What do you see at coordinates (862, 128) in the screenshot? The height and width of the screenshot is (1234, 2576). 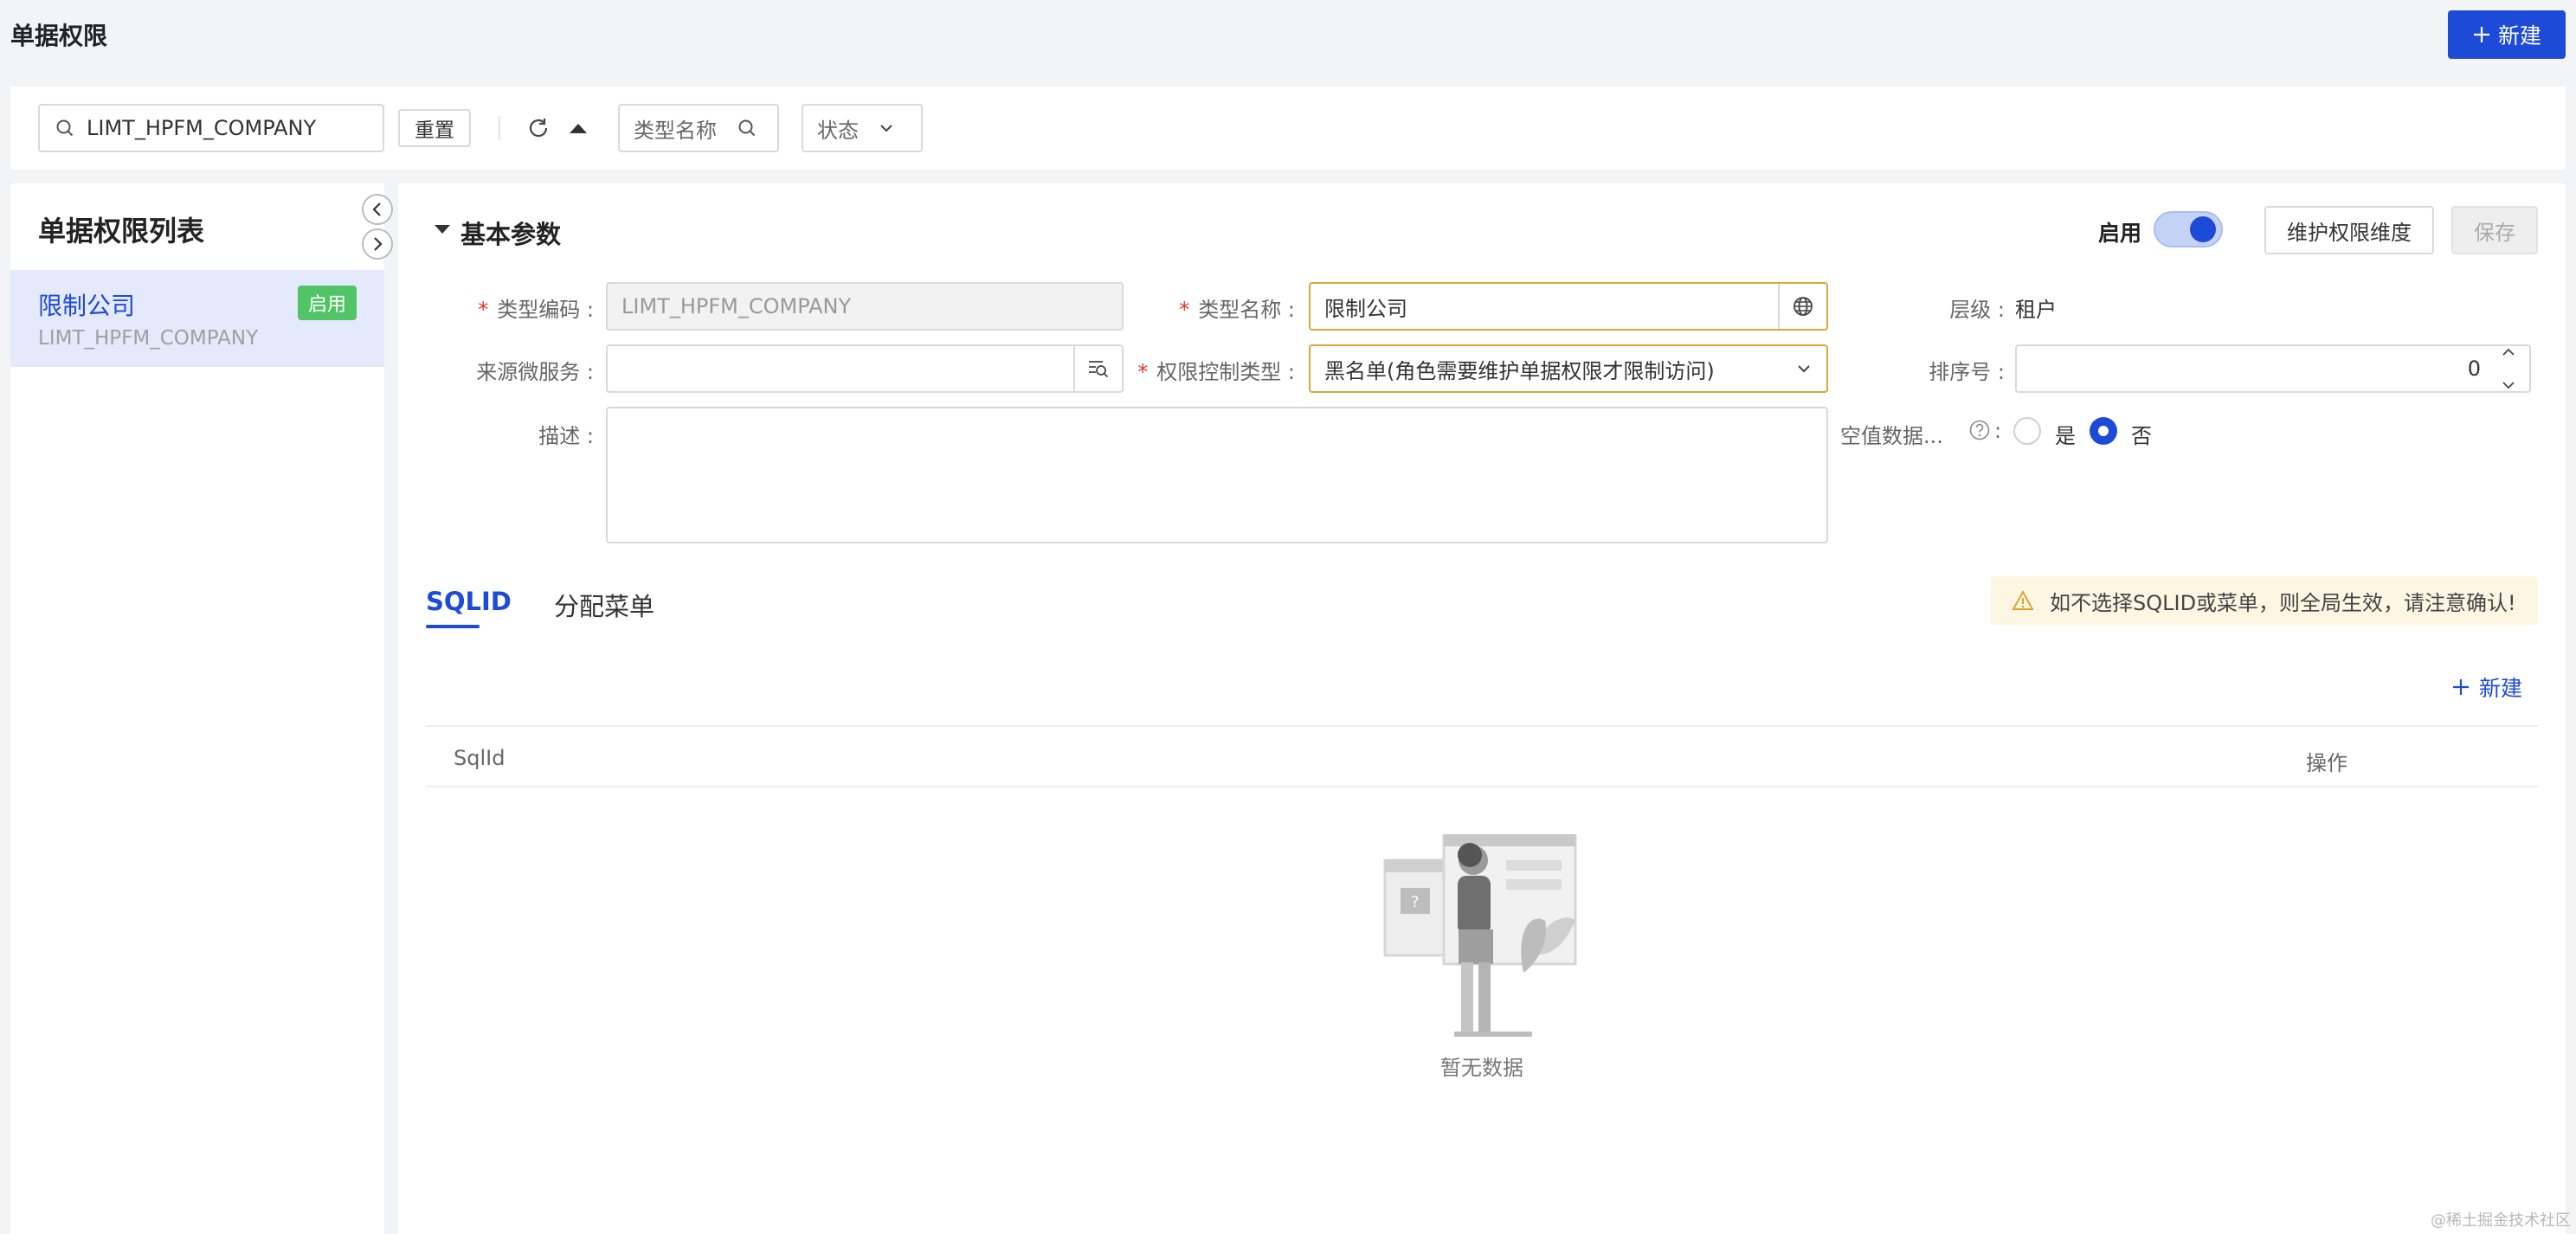 I see `status-select: 状态` at bounding box center [862, 128].